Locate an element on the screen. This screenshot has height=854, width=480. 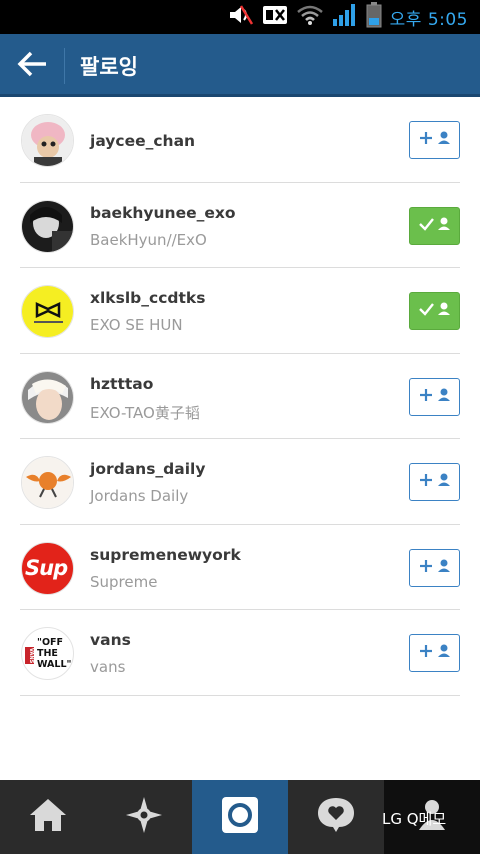
username: hztttao is located at coordinates (121, 384).